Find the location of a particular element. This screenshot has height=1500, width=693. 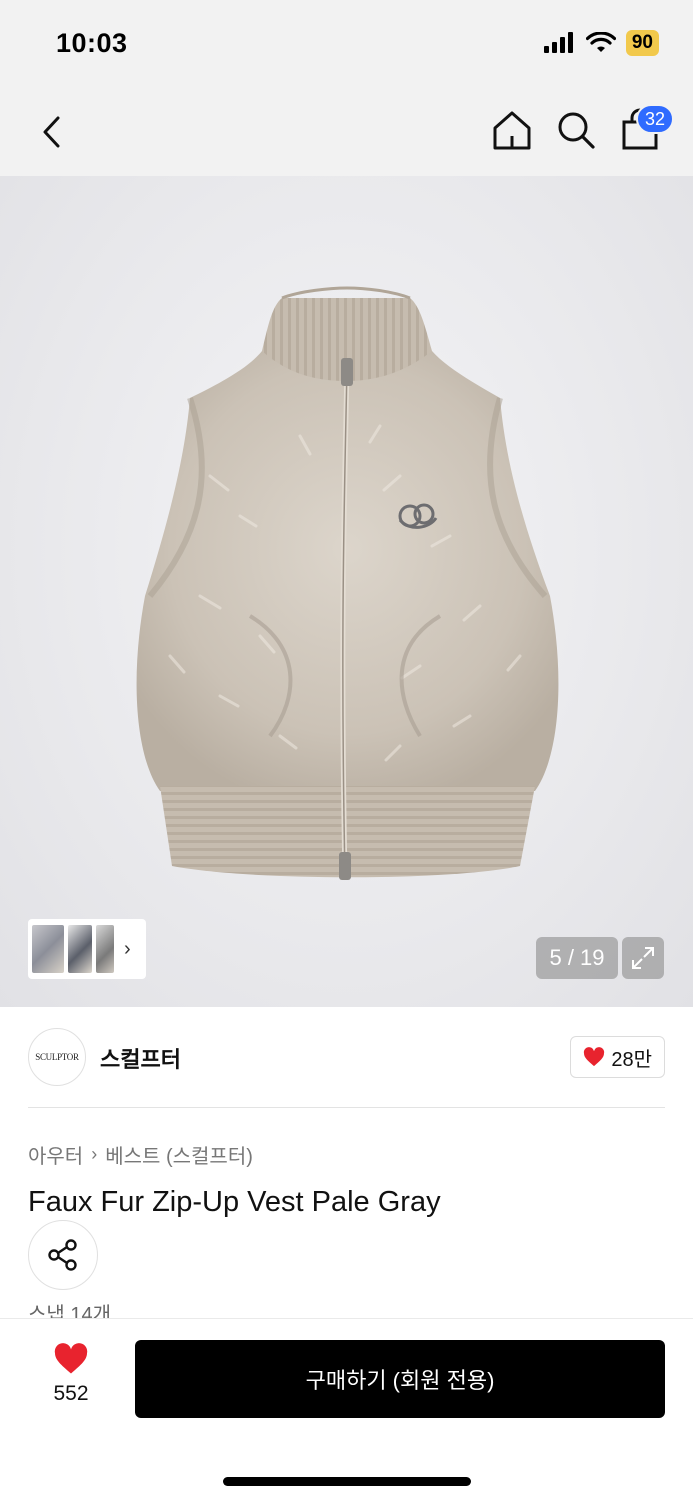

share-icon is located at coordinates (62, 1255).